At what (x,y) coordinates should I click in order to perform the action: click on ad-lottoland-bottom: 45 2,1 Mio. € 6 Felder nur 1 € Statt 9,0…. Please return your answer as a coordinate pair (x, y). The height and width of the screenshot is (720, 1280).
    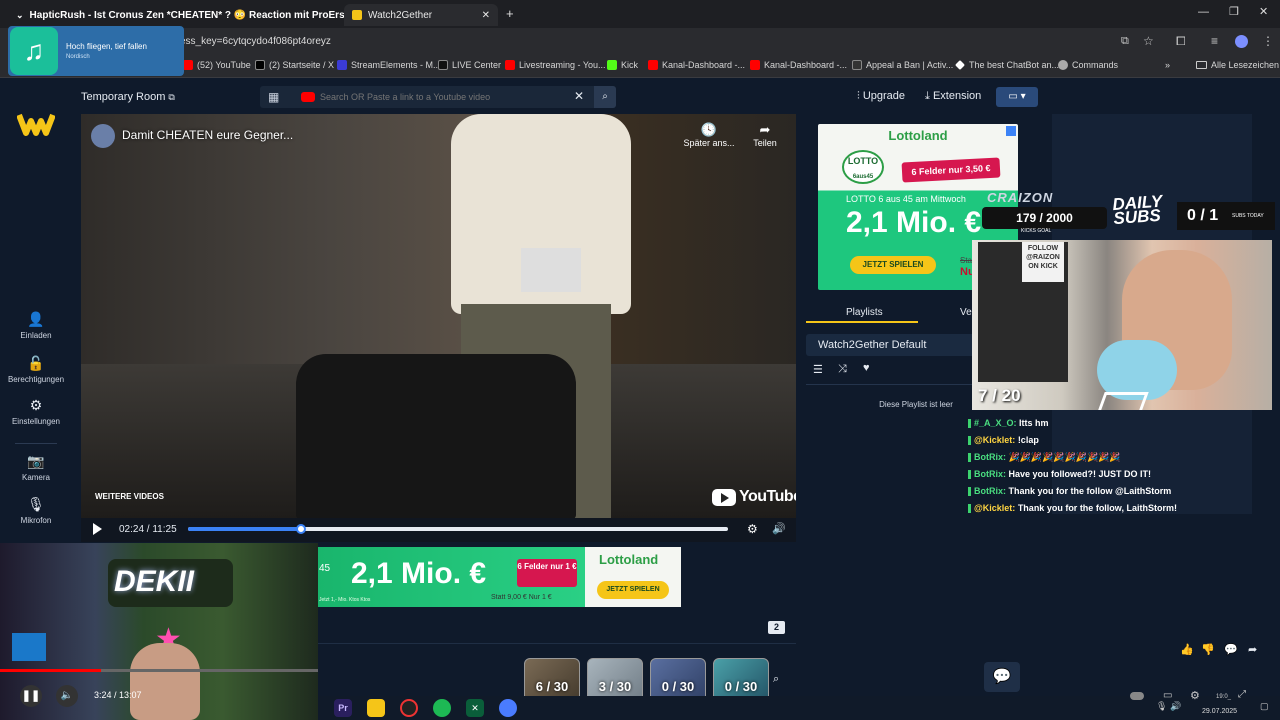
    Looking at the image, I should click on (499, 577).